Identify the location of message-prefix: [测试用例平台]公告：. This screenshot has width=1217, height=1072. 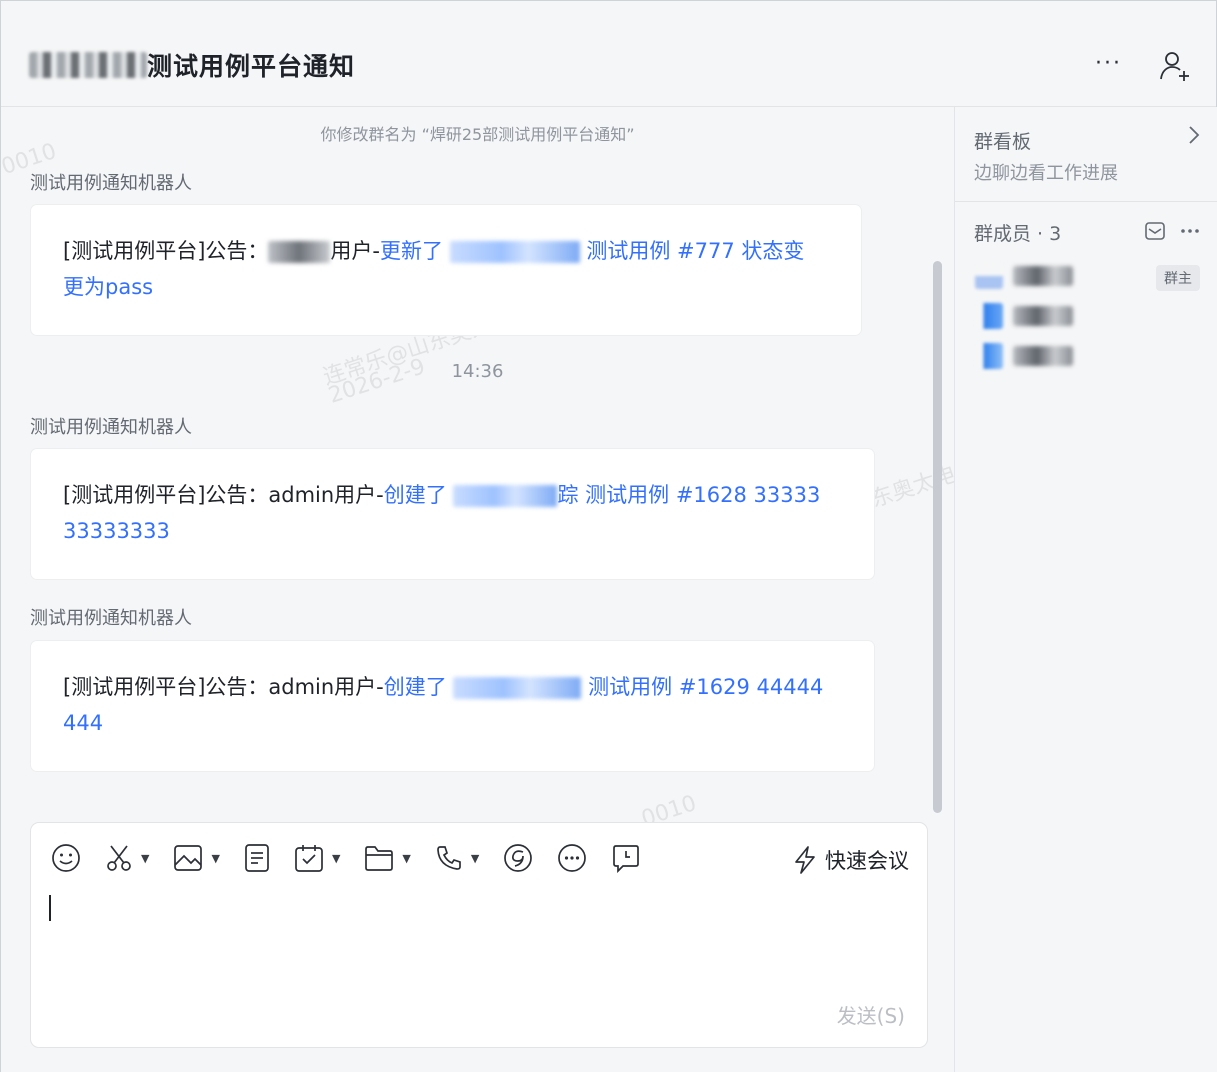
(166, 251).